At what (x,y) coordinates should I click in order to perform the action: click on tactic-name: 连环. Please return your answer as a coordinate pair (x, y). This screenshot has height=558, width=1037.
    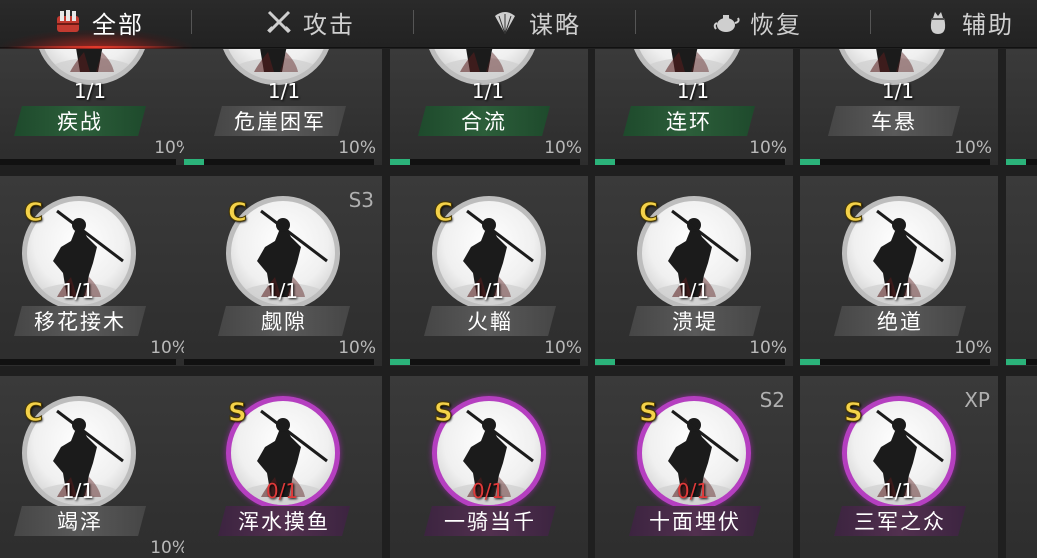
    Looking at the image, I should click on (689, 121).